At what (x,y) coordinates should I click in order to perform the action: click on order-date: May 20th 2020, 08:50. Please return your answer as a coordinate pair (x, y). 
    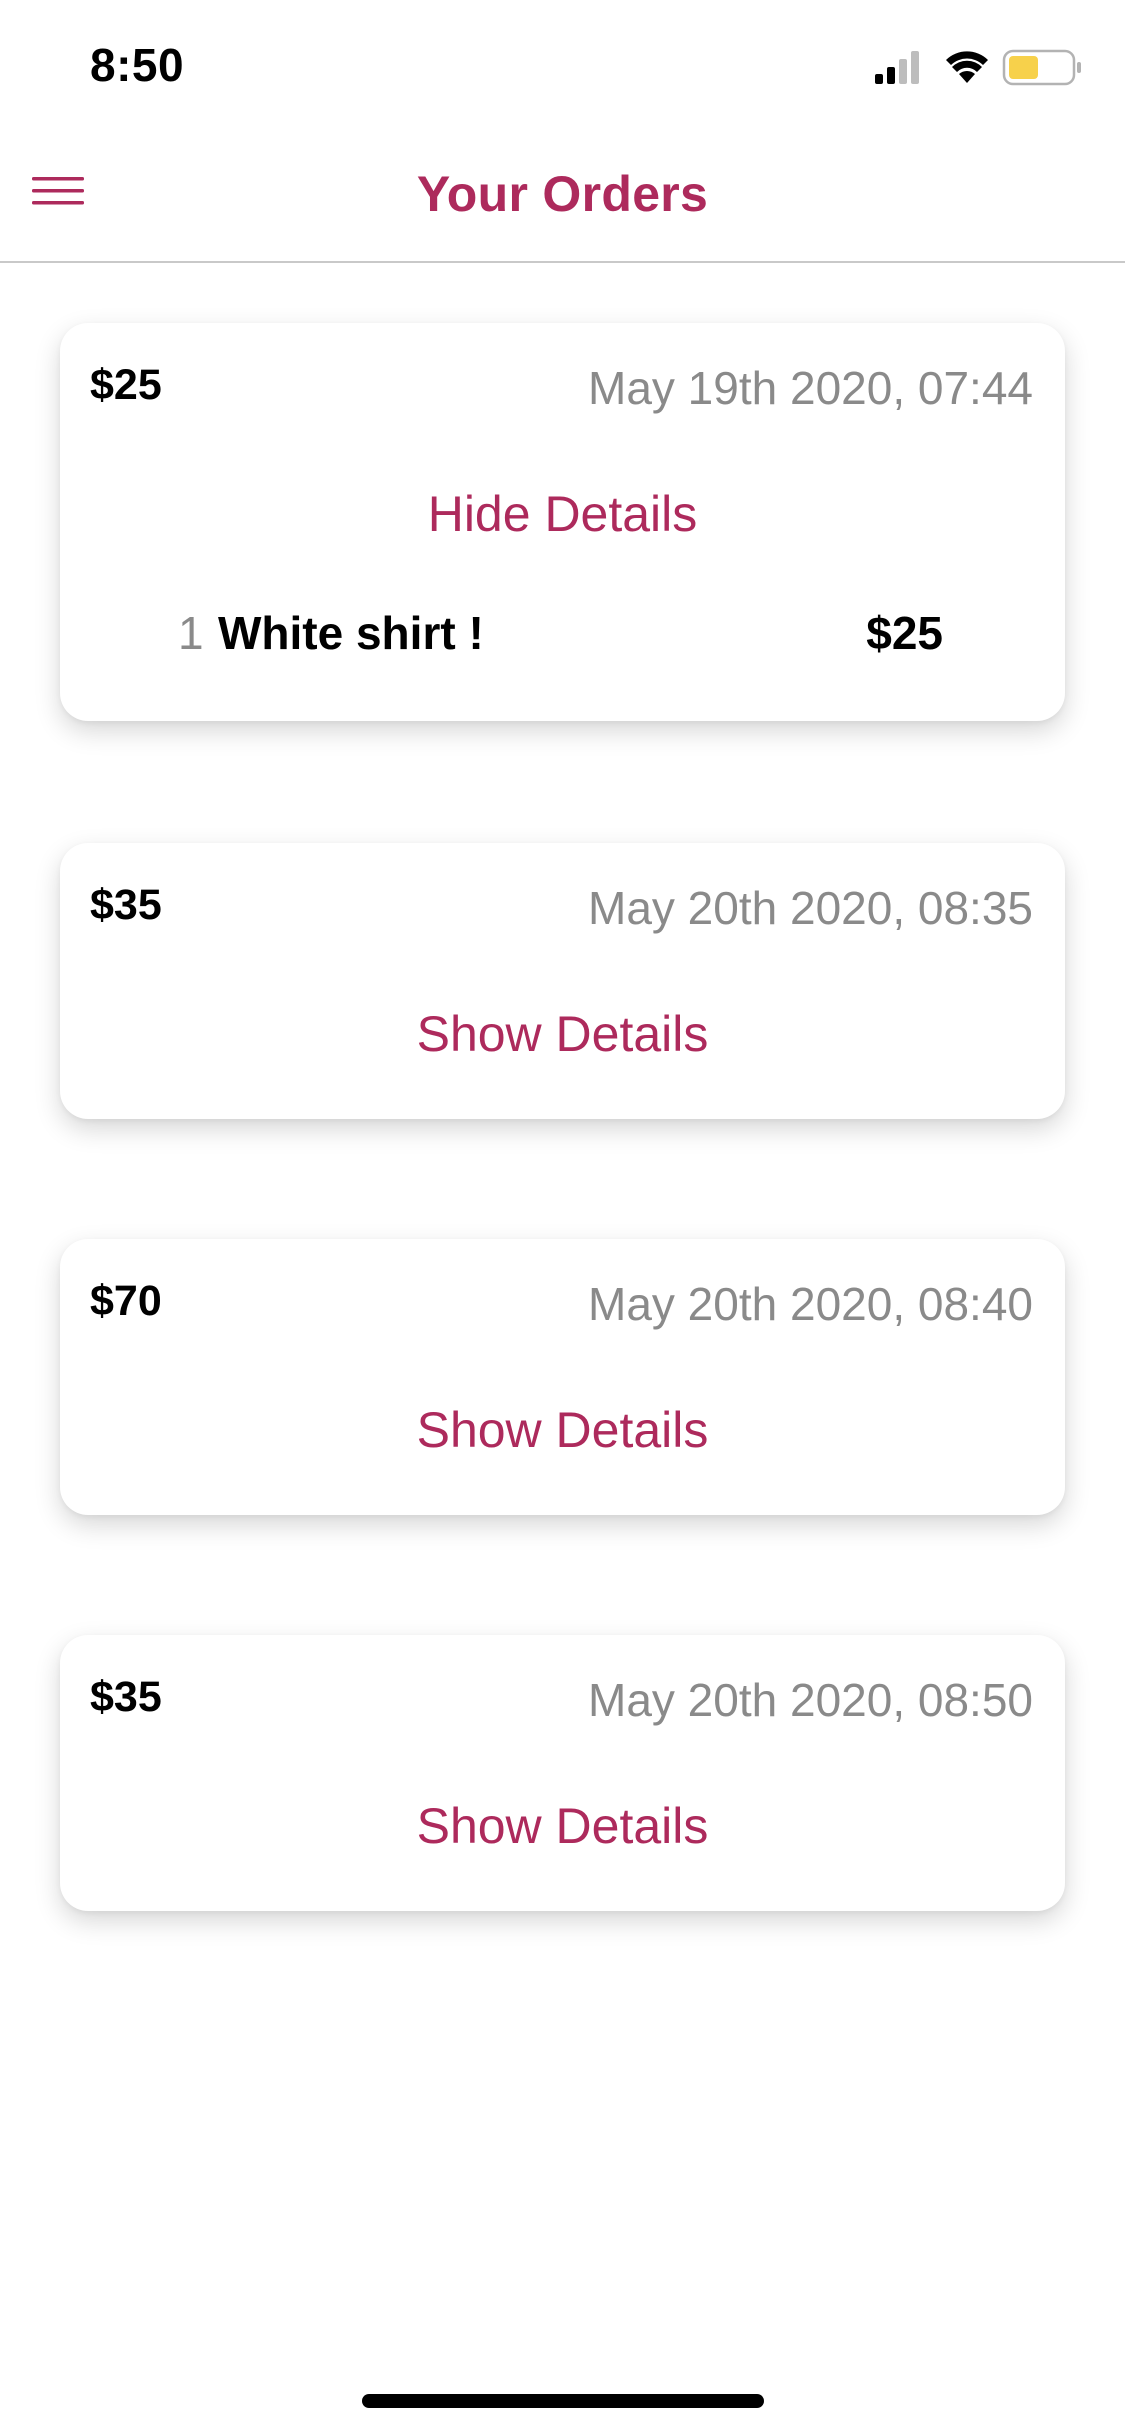
    Looking at the image, I should click on (810, 1700).